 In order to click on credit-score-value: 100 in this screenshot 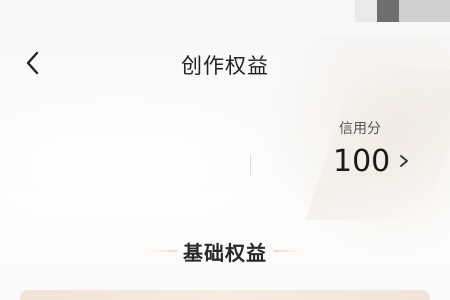, I will do `click(362, 161)`.